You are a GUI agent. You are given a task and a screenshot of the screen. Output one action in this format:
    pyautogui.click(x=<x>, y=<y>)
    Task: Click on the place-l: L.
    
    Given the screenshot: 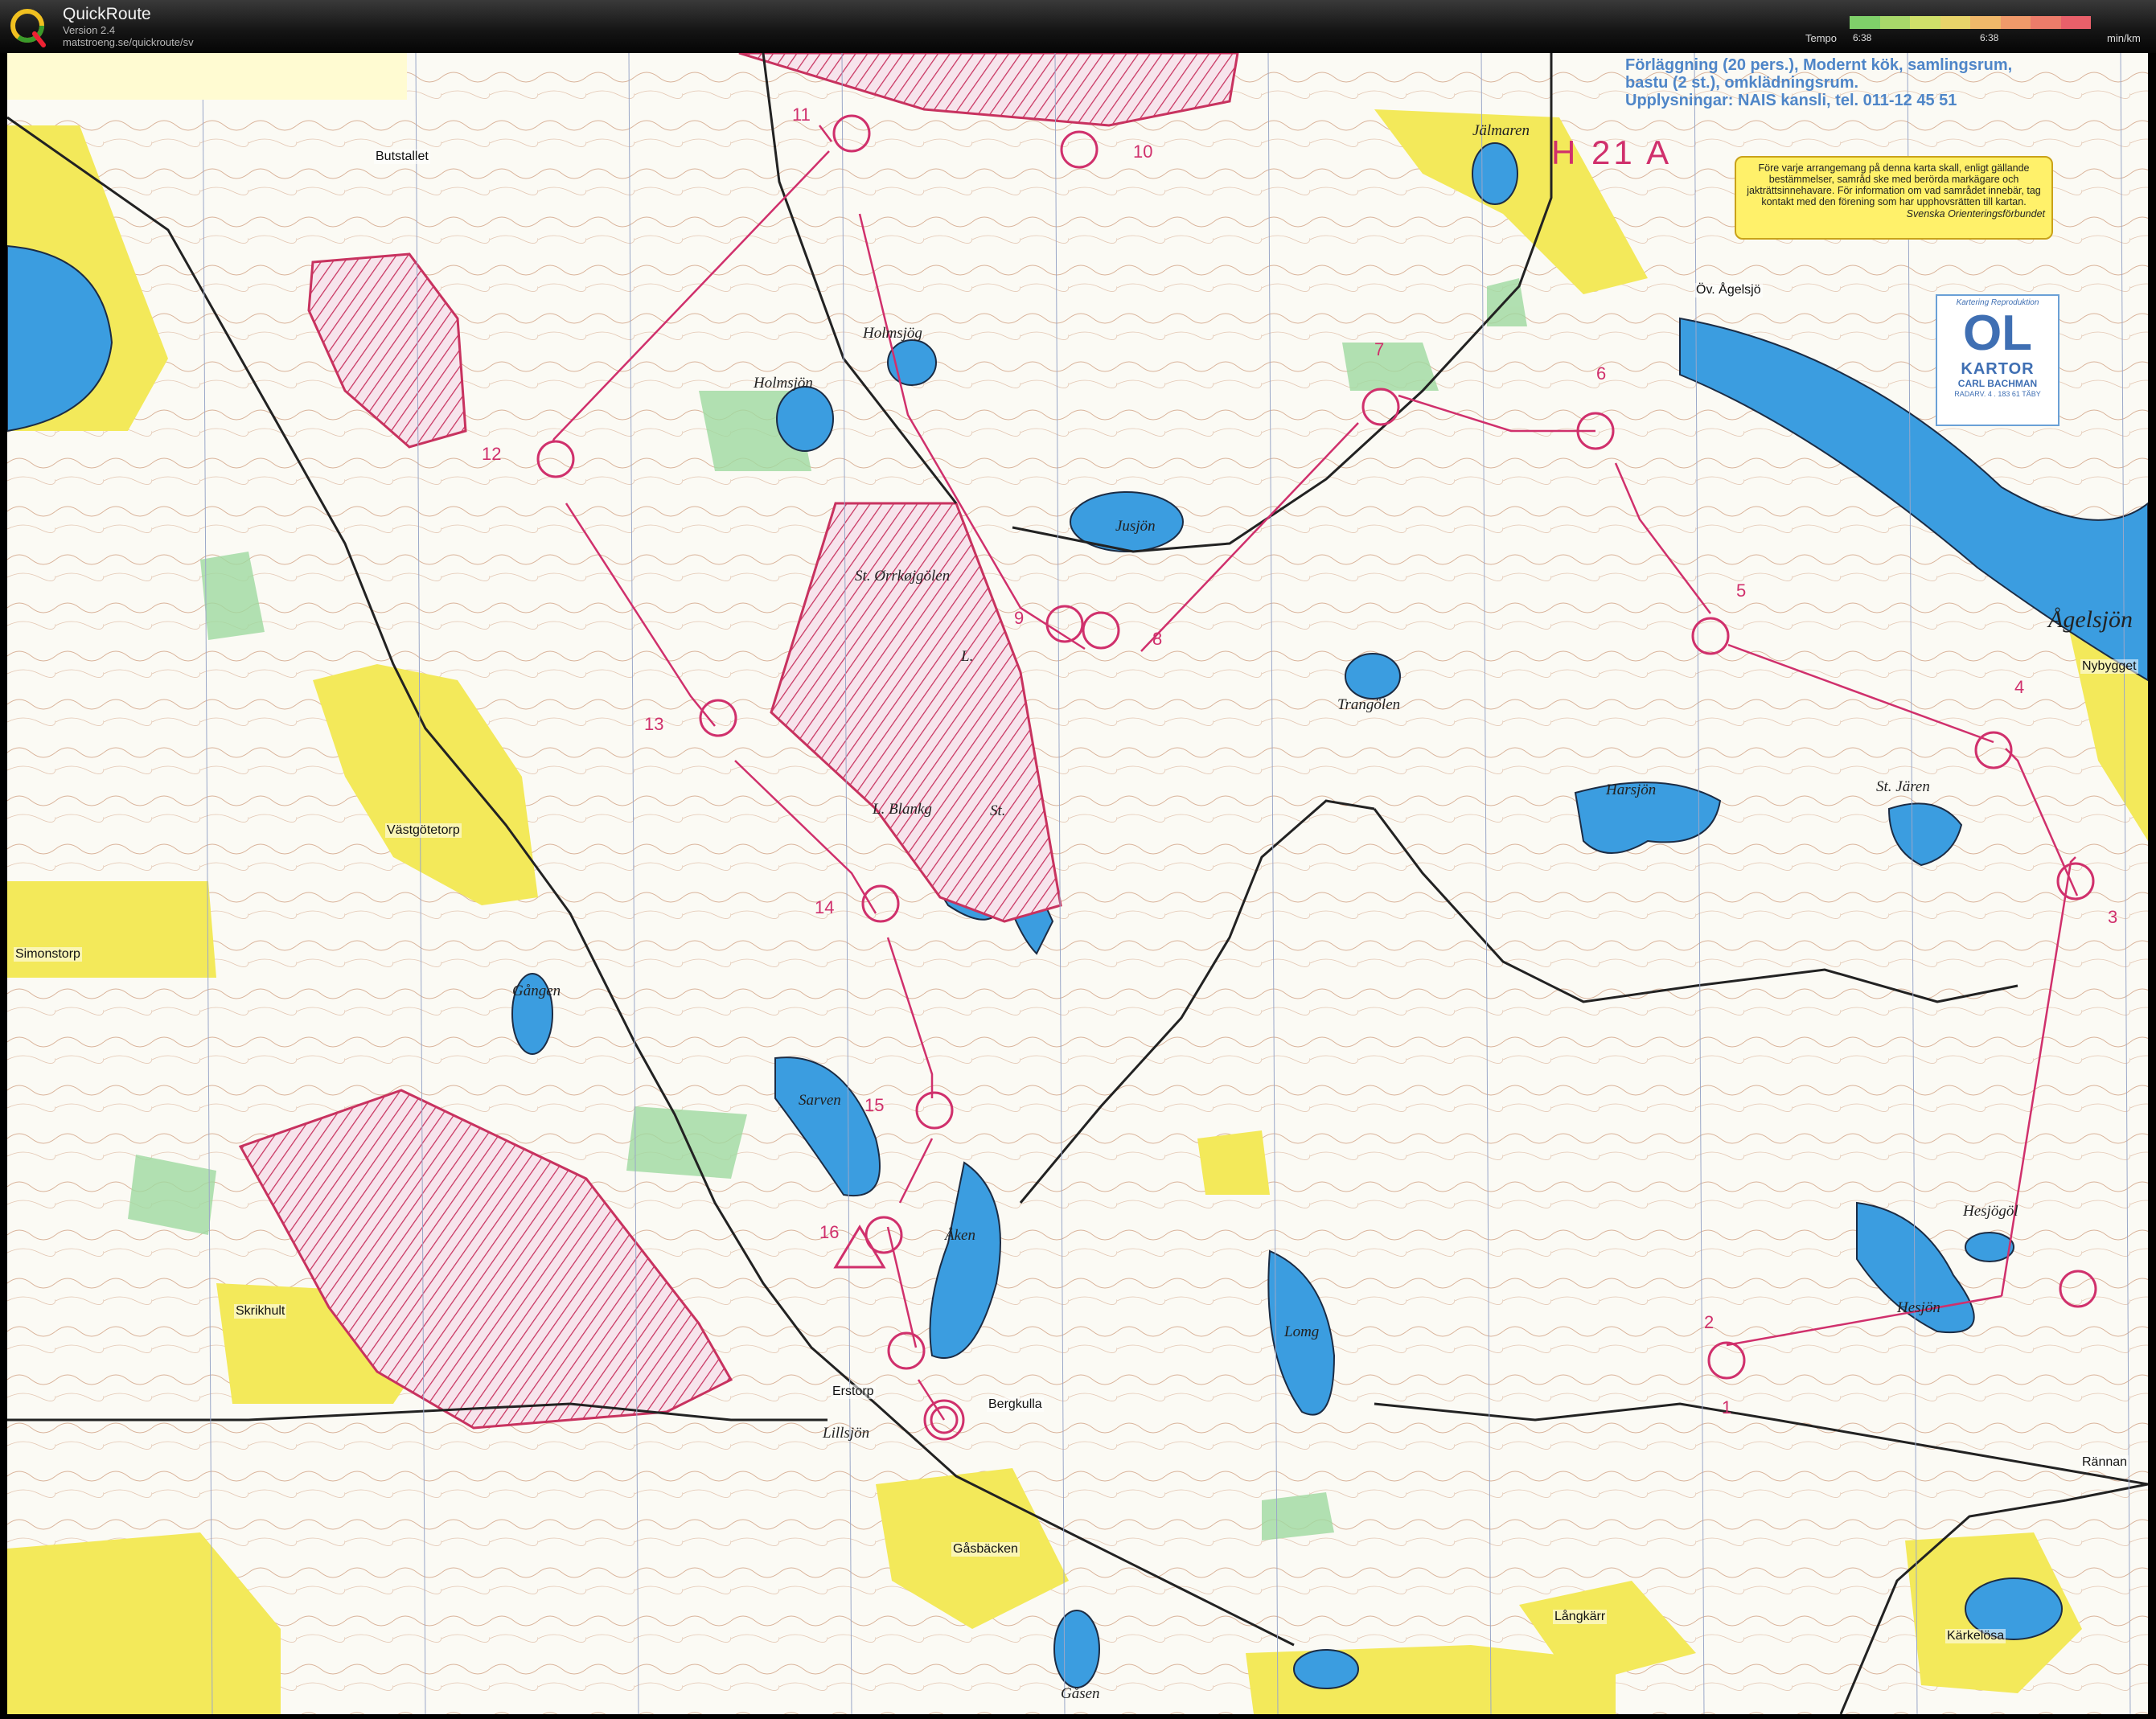 What is the action you would take?
    pyautogui.click(x=967, y=656)
    